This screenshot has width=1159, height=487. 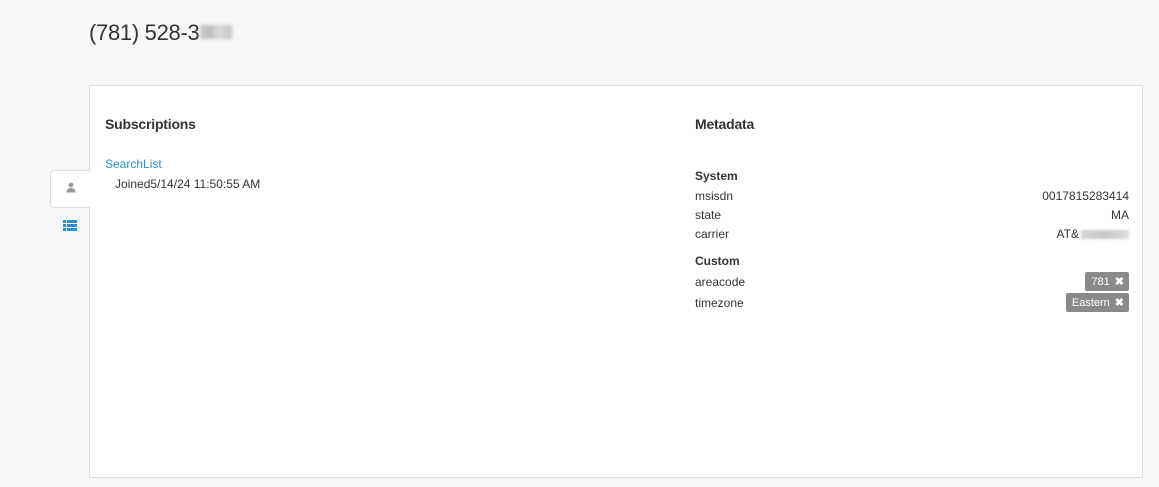 What do you see at coordinates (1100, 281) in the screenshot?
I see `chip-label: 781` at bounding box center [1100, 281].